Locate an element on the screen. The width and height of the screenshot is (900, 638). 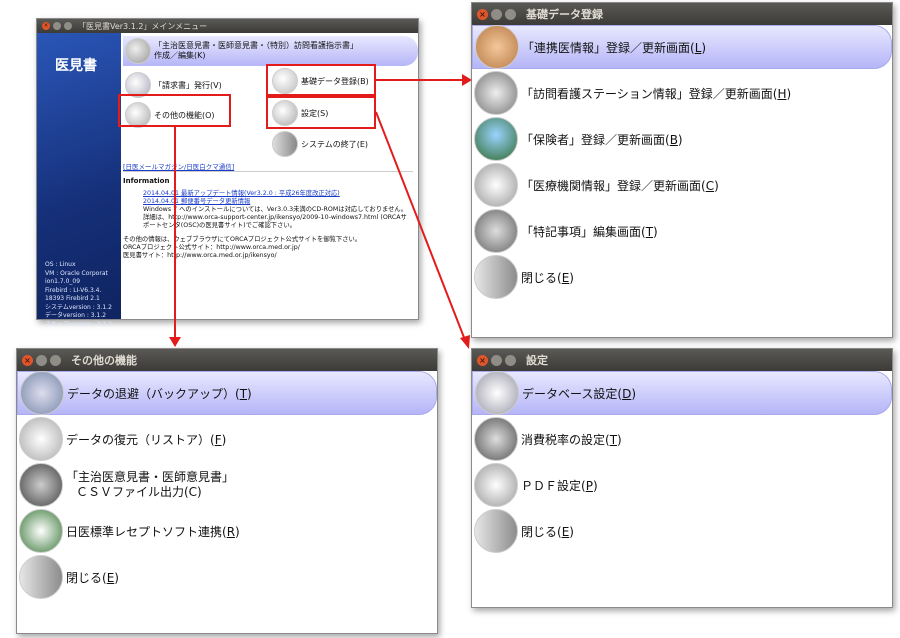
doctor-hands-icon is located at coordinates (496, 231).